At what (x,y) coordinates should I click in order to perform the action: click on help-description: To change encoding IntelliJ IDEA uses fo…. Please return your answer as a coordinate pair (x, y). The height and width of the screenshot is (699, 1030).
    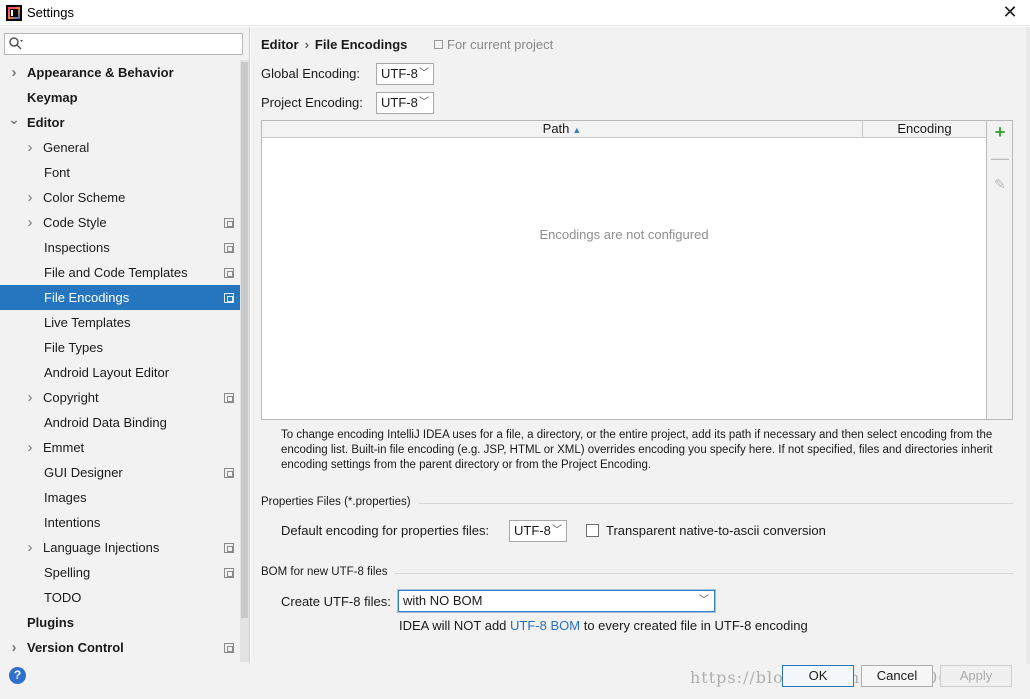
    Looking at the image, I should click on (637, 450).